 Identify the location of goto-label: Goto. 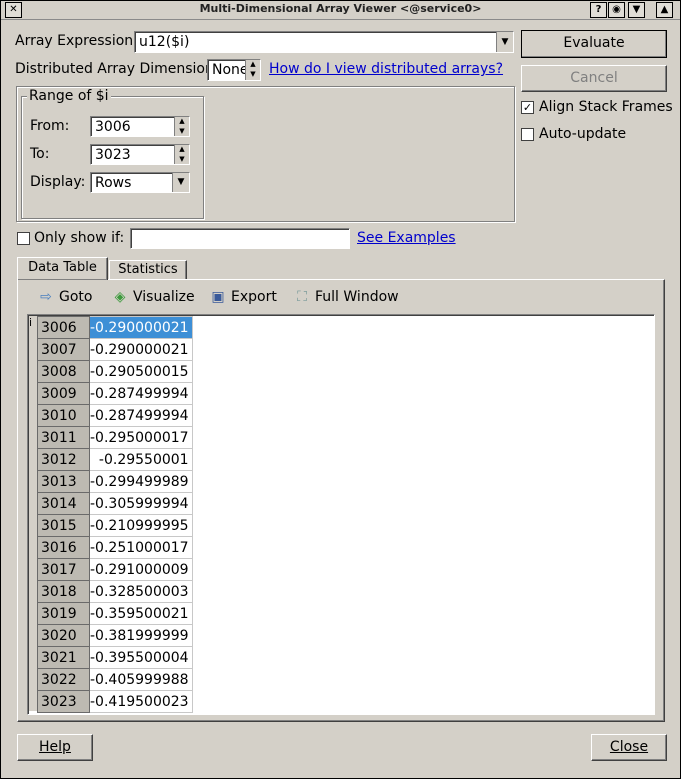
(76, 297).